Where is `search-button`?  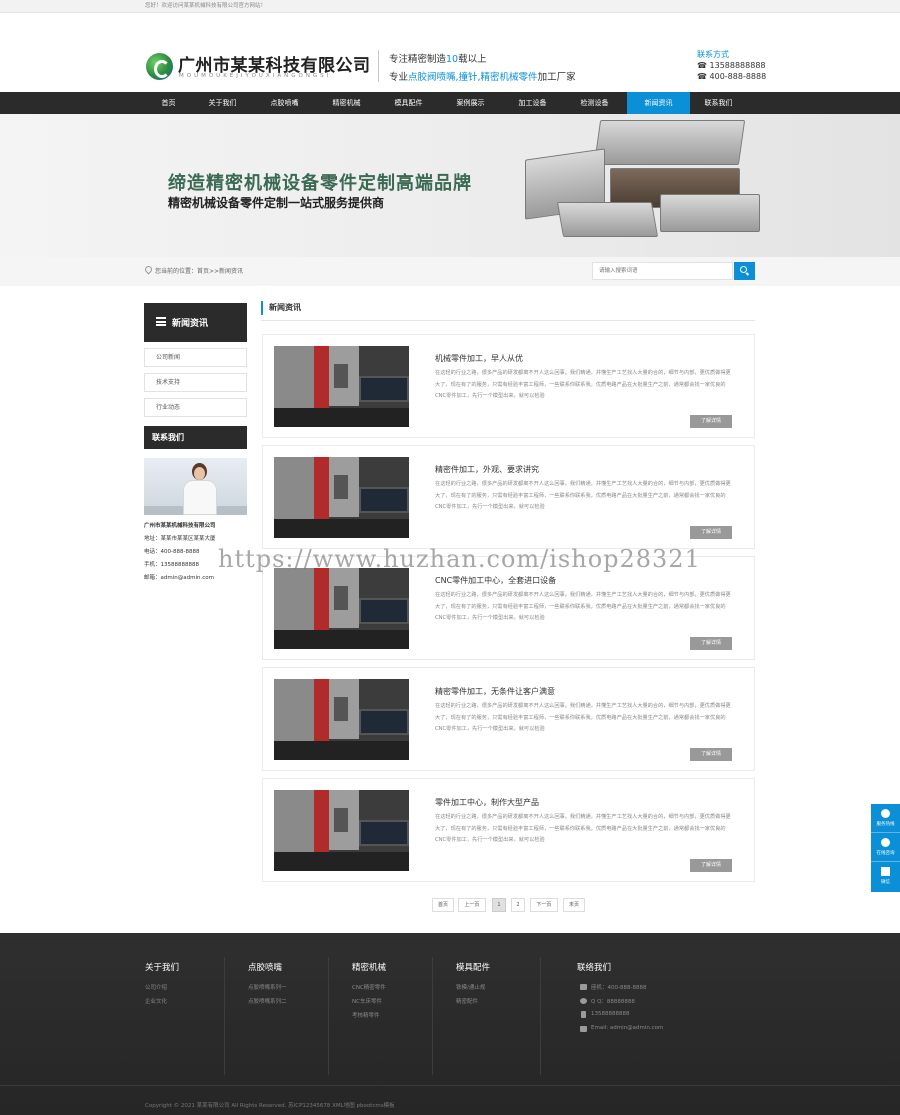 search-button is located at coordinates (744, 271).